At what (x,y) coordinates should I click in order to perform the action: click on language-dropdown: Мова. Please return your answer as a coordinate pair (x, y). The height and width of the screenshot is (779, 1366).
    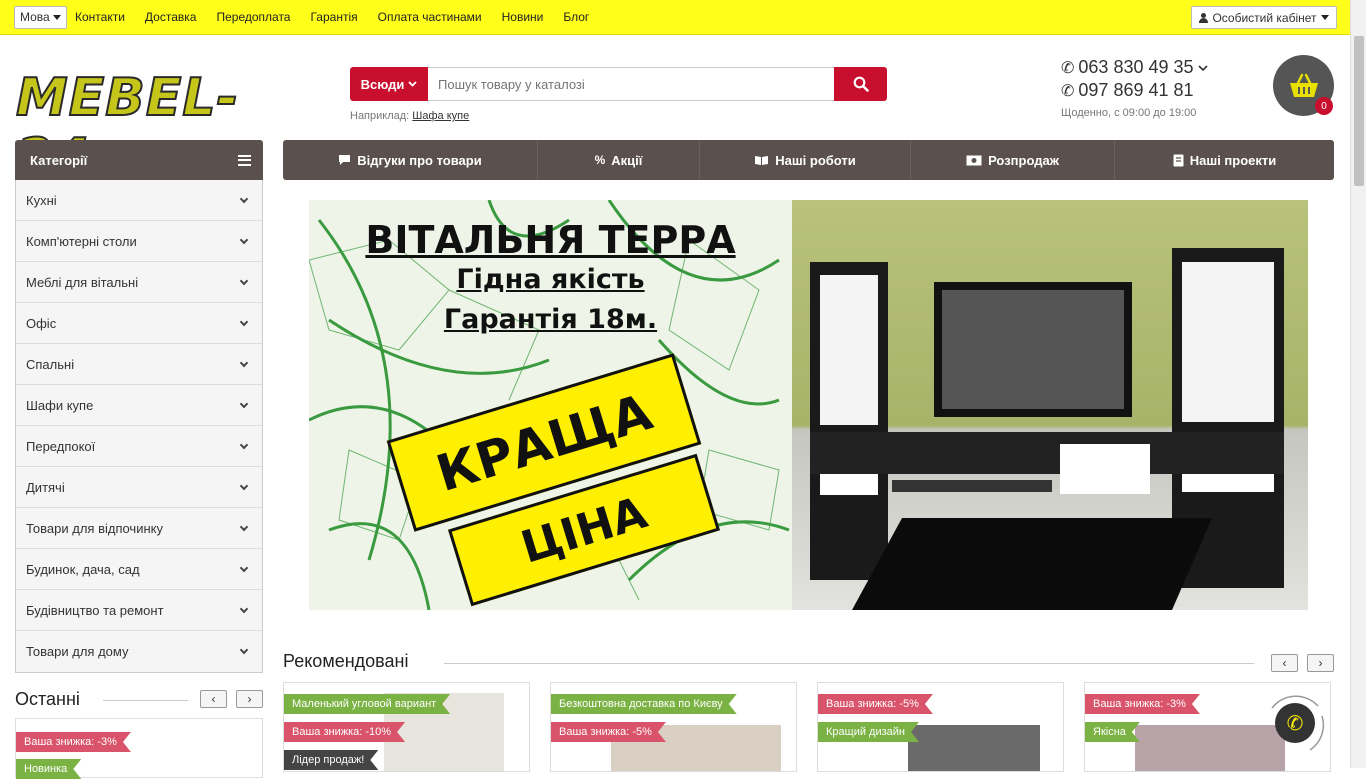
    Looking at the image, I should click on (40, 17).